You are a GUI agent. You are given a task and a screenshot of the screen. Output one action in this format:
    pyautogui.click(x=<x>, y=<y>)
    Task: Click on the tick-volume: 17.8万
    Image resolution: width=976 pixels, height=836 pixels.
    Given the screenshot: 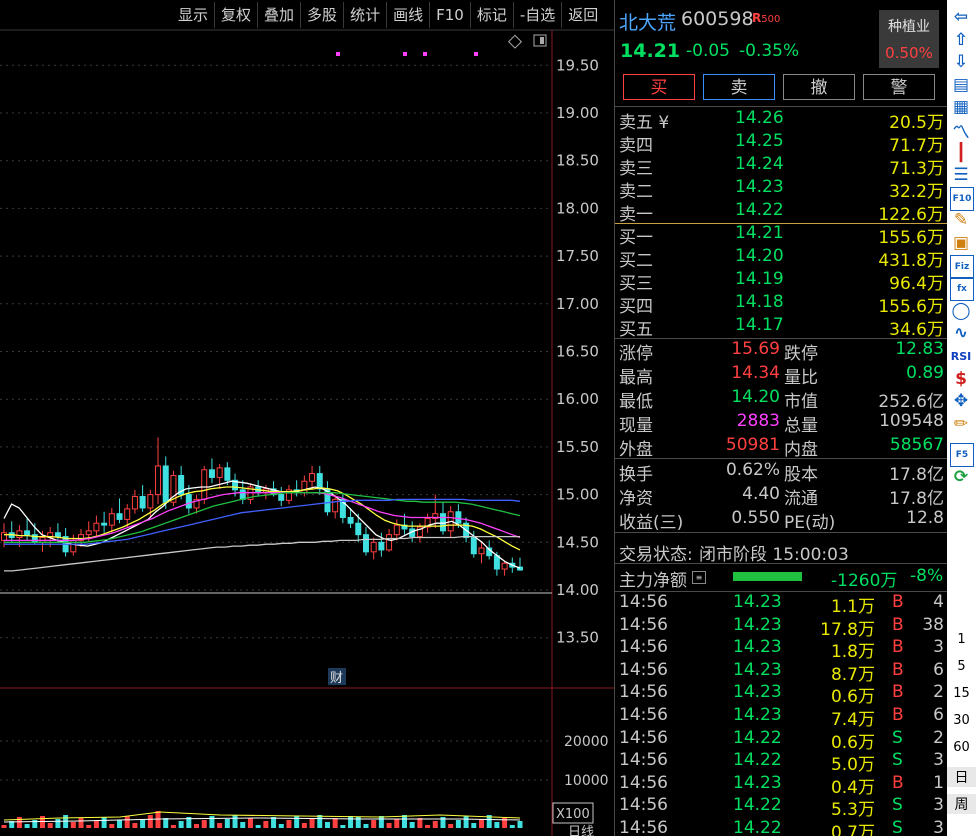 What is the action you would take?
    pyautogui.click(x=847, y=629)
    